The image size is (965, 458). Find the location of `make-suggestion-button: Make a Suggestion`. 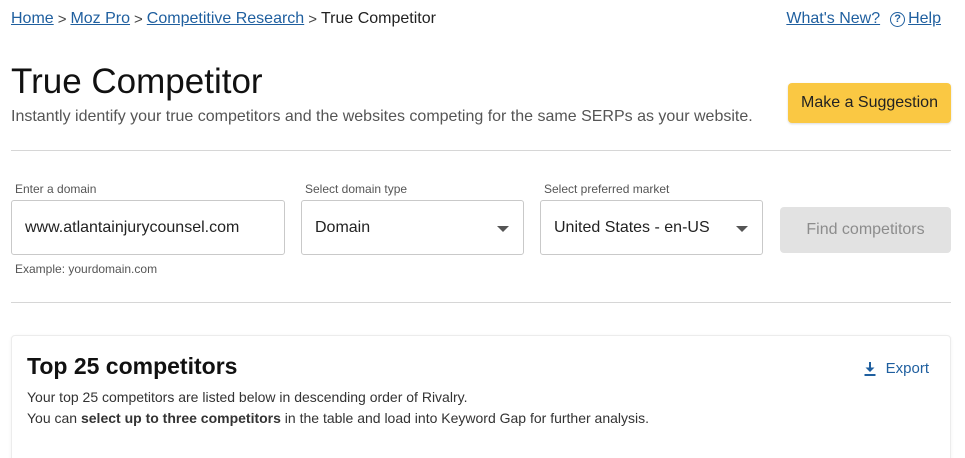

make-suggestion-button: Make a Suggestion is located at coordinates (869, 103).